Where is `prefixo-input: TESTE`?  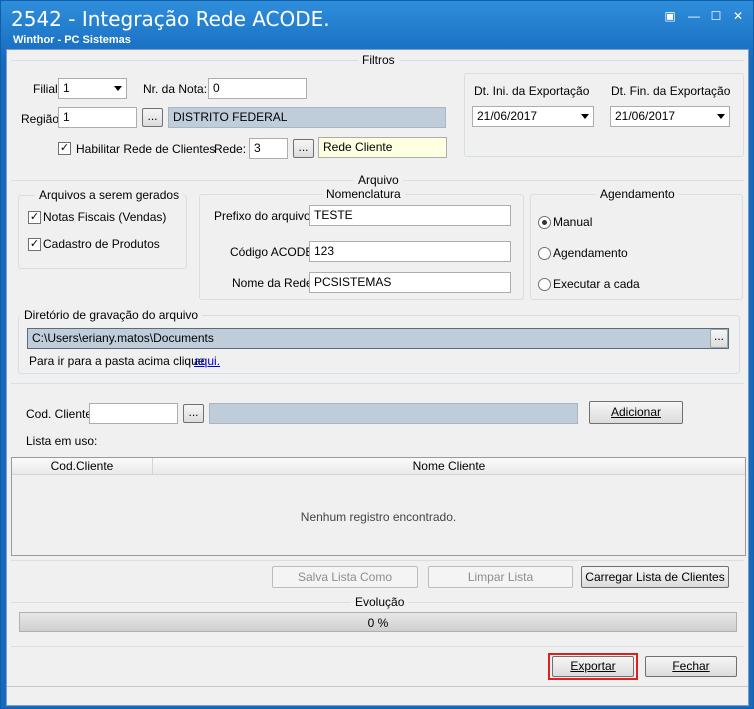
prefixo-input: TESTE is located at coordinates (410, 215).